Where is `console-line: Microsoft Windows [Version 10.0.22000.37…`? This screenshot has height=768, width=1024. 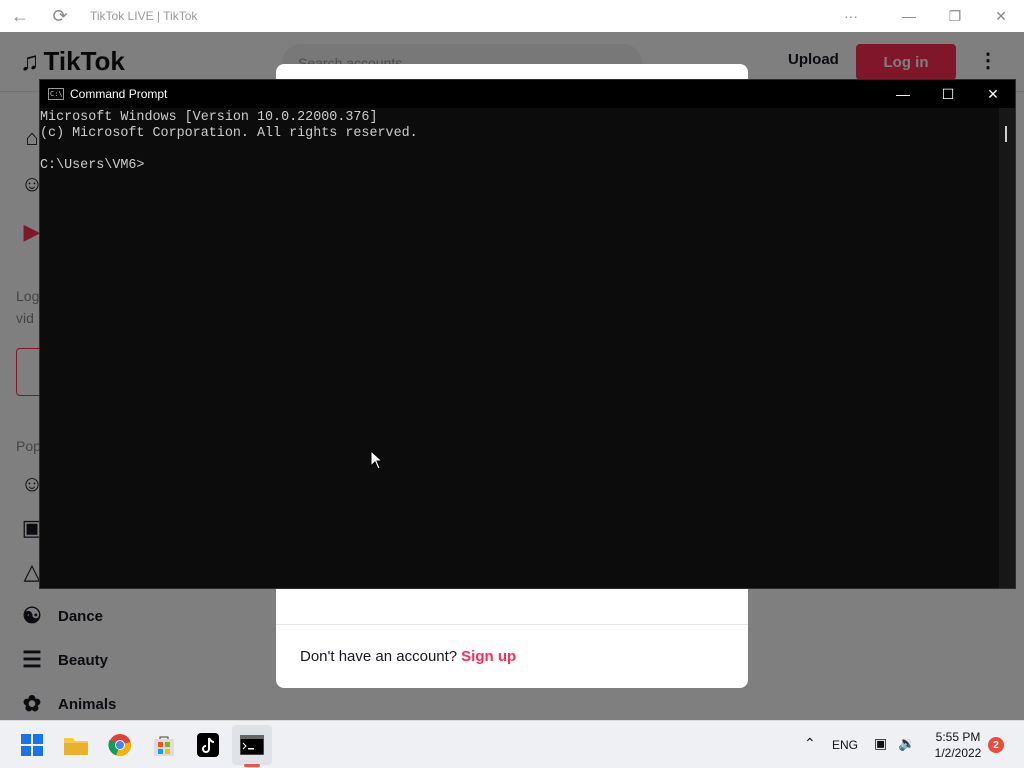
console-line: Microsoft Windows [Version 10.0.22000.37… is located at coordinates (209, 117).